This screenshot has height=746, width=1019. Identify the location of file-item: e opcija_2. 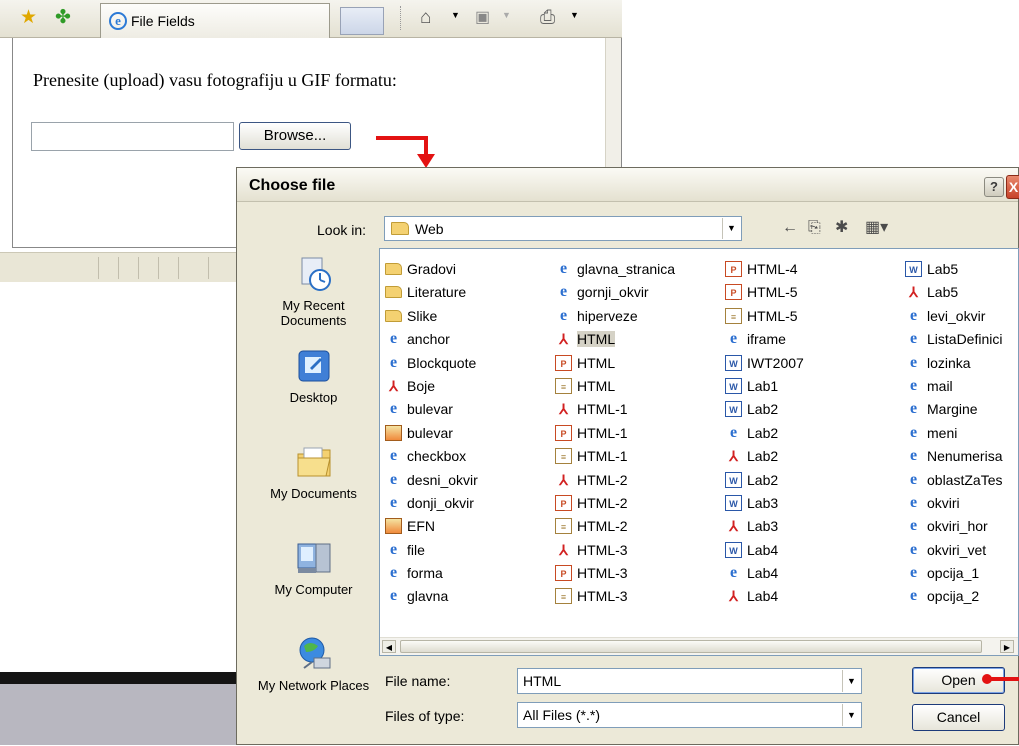
(953, 597).